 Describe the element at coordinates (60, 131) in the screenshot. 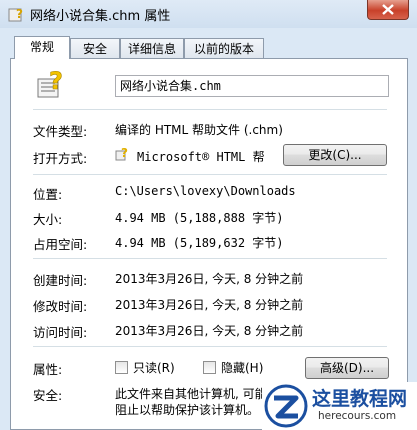

I see `file-type-label: 文件类型:` at that location.